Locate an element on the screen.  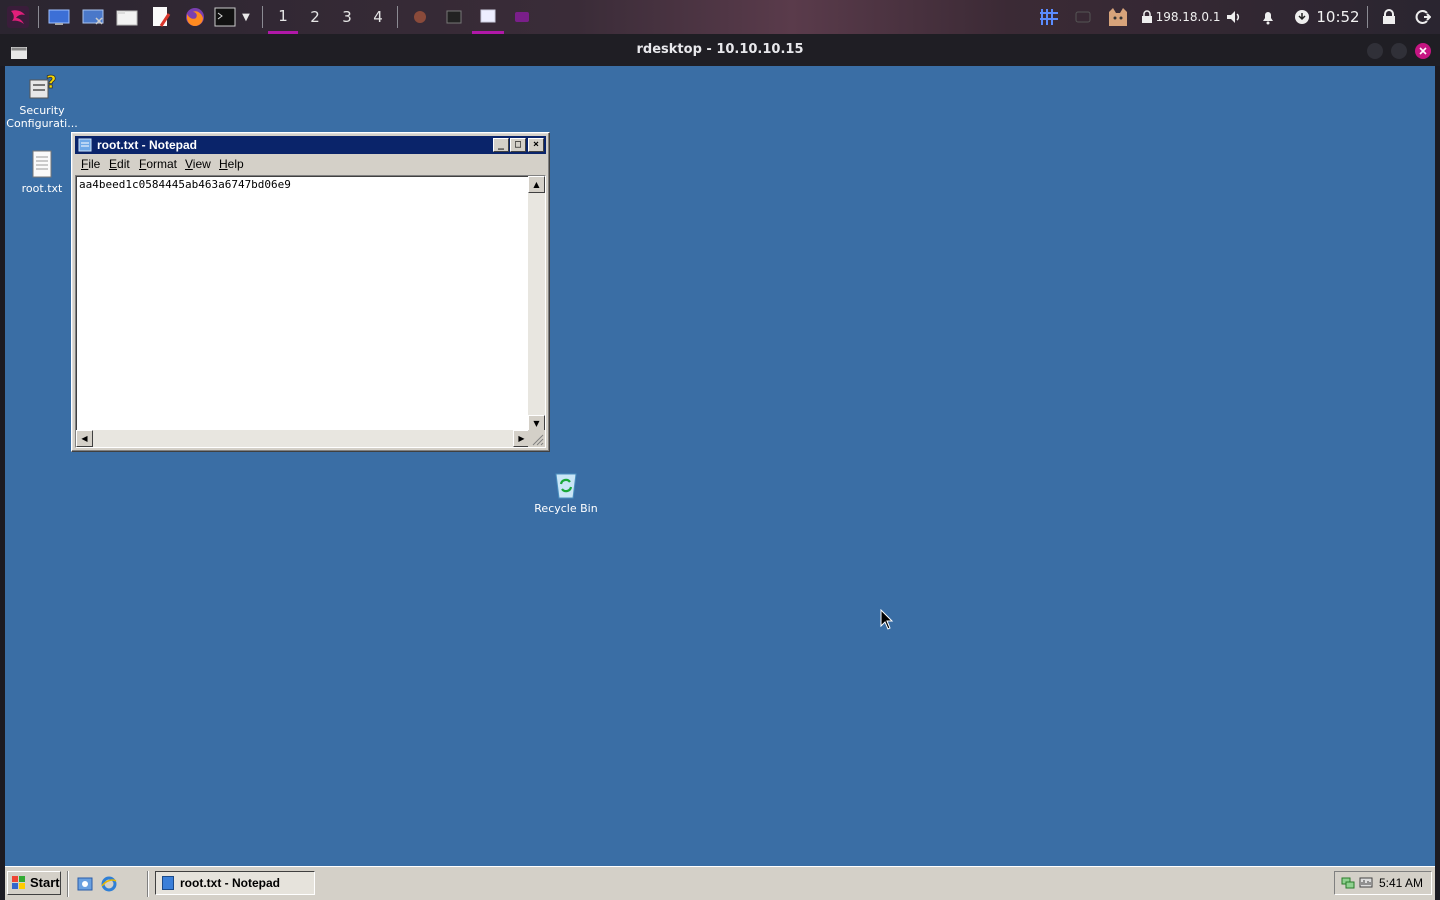
close-button is located at coordinates (1423, 51).